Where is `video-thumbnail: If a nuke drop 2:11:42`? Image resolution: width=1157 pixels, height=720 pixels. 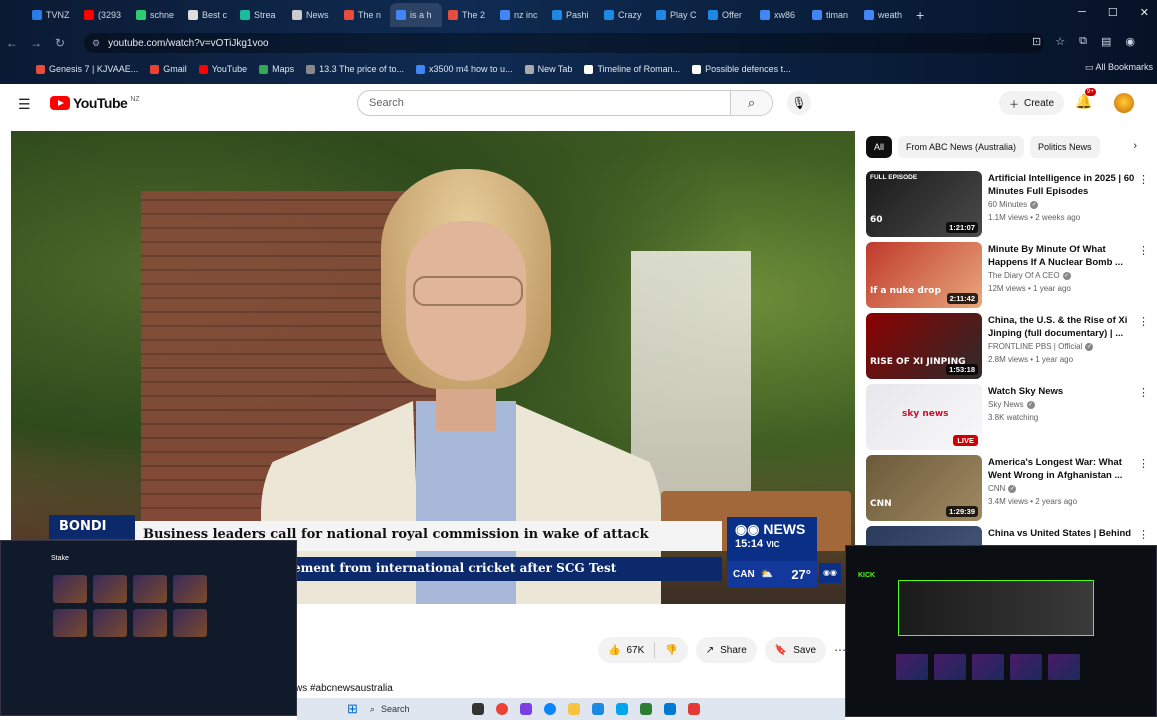
video-thumbnail: If a nuke drop 2:11:42 is located at coordinates (924, 275).